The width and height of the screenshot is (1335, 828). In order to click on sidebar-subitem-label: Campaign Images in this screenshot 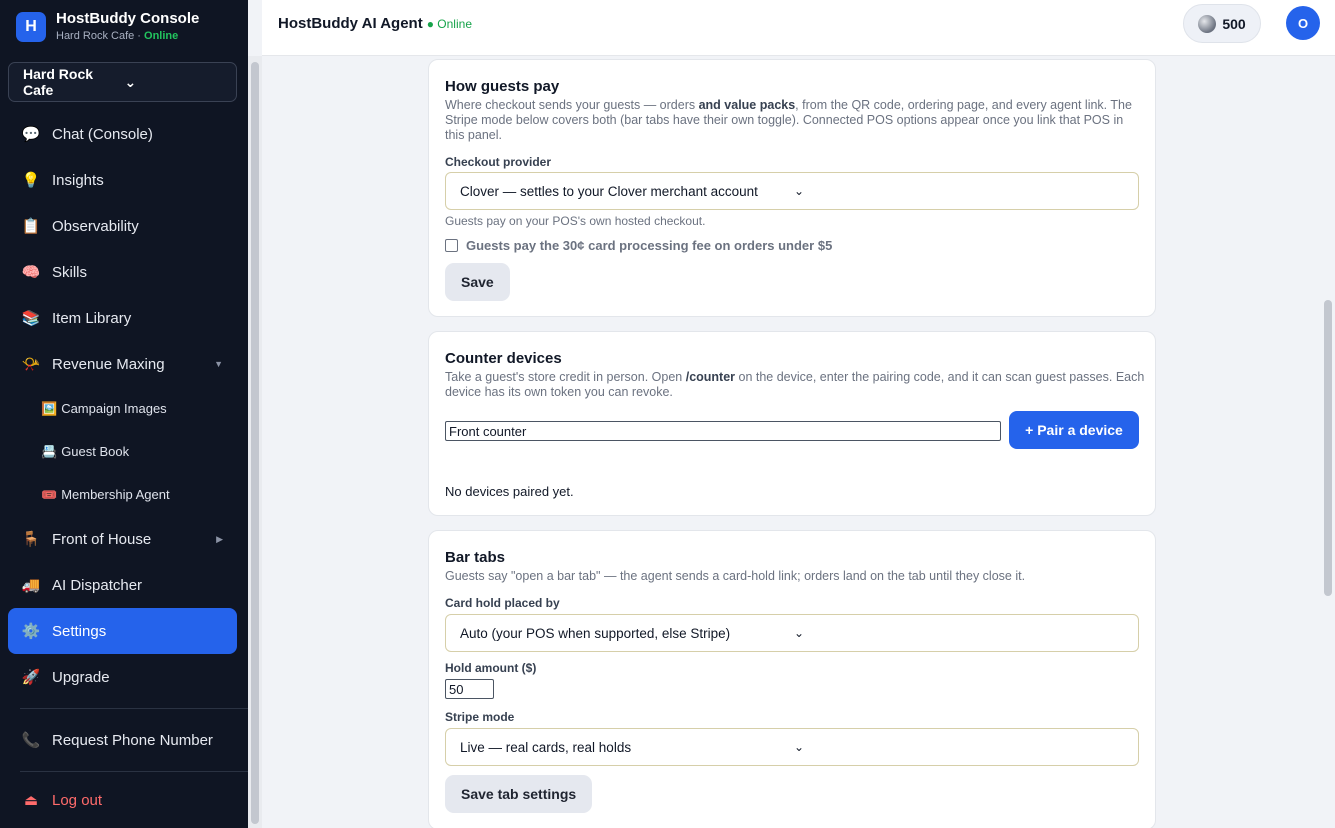, I will do `click(114, 408)`.